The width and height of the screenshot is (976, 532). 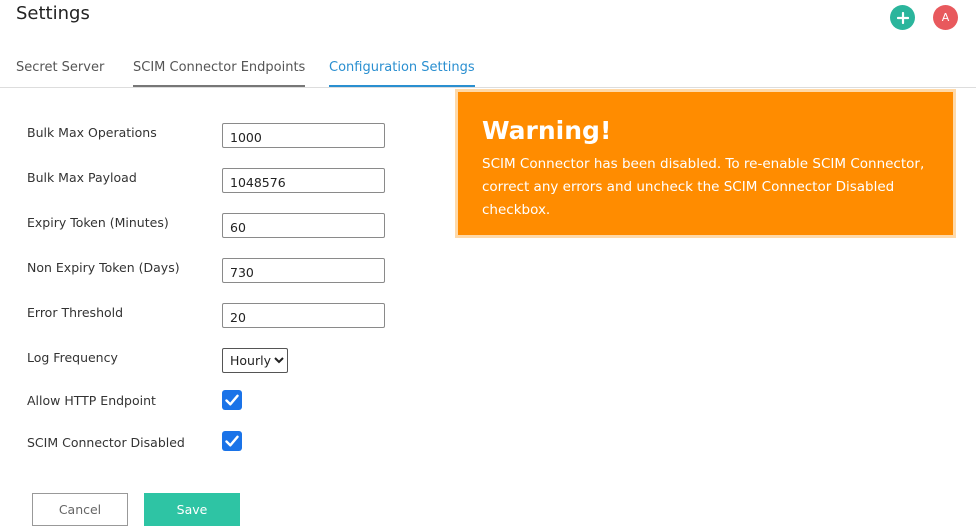 What do you see at coordinates (303, 225) in the screenshot?
I see `expiry-token-input` at bounding box center [303, 225].